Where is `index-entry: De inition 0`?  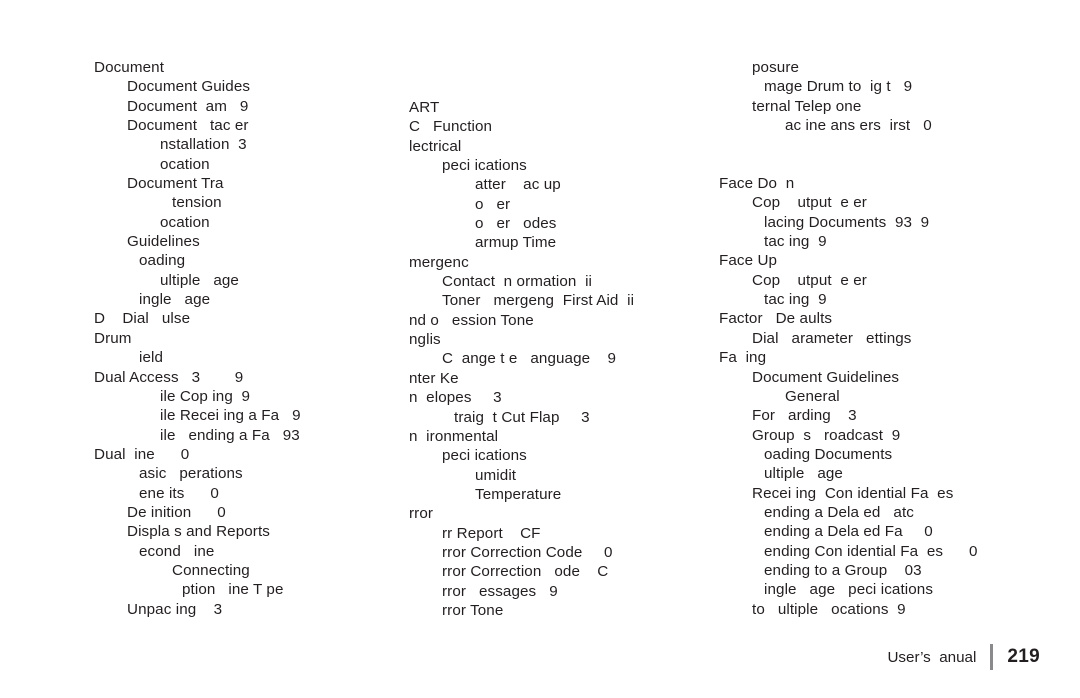
index-entry: De inition 0 is located at coordinates (176, 512).